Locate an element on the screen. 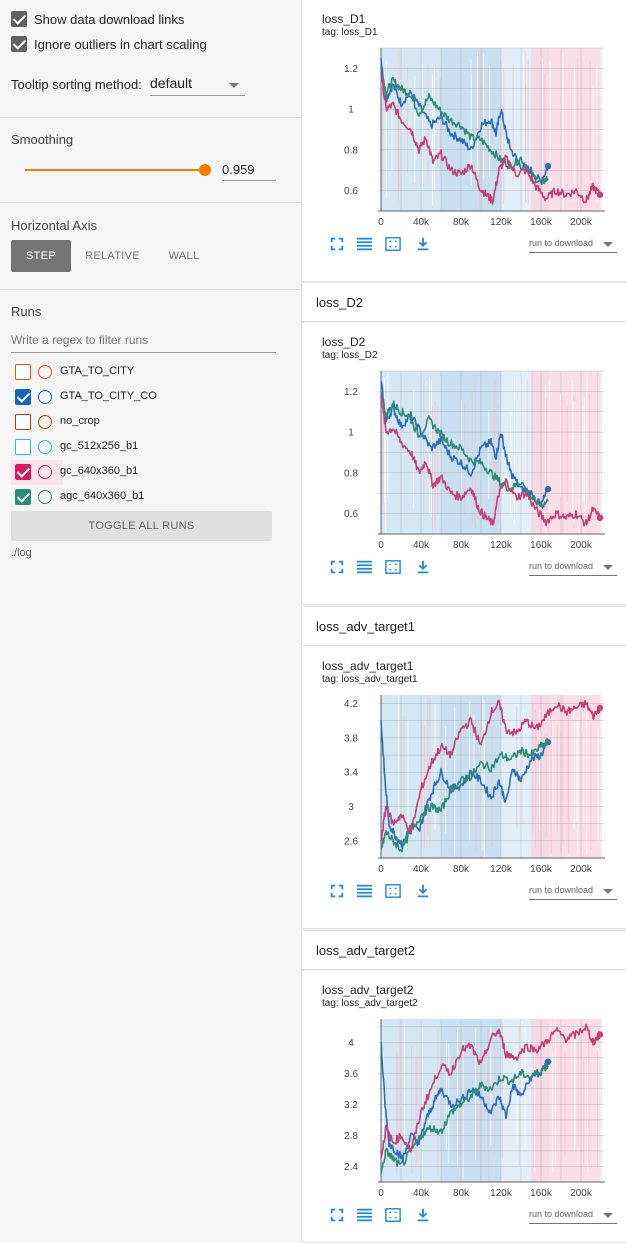  run-item: GTA_TO_CITY is located at coordinates (141, 372).